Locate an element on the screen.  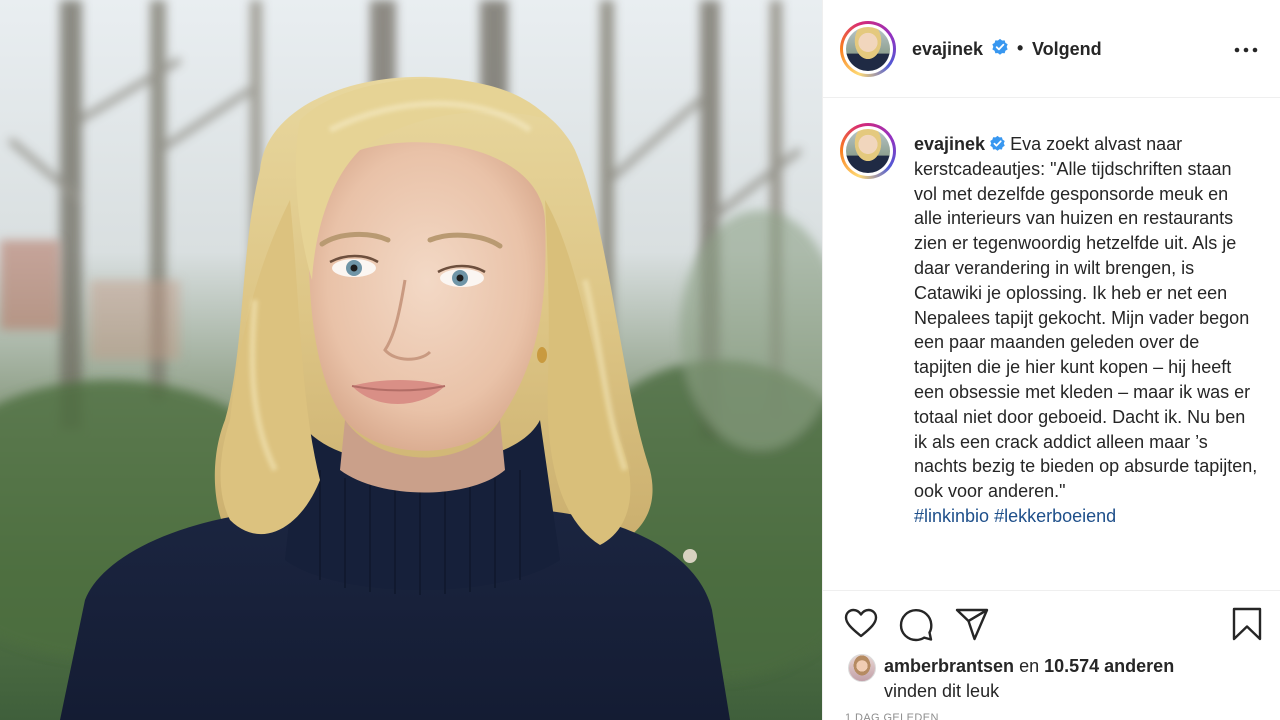
more-horizontal-icon is located at coordinates (1246, 50).